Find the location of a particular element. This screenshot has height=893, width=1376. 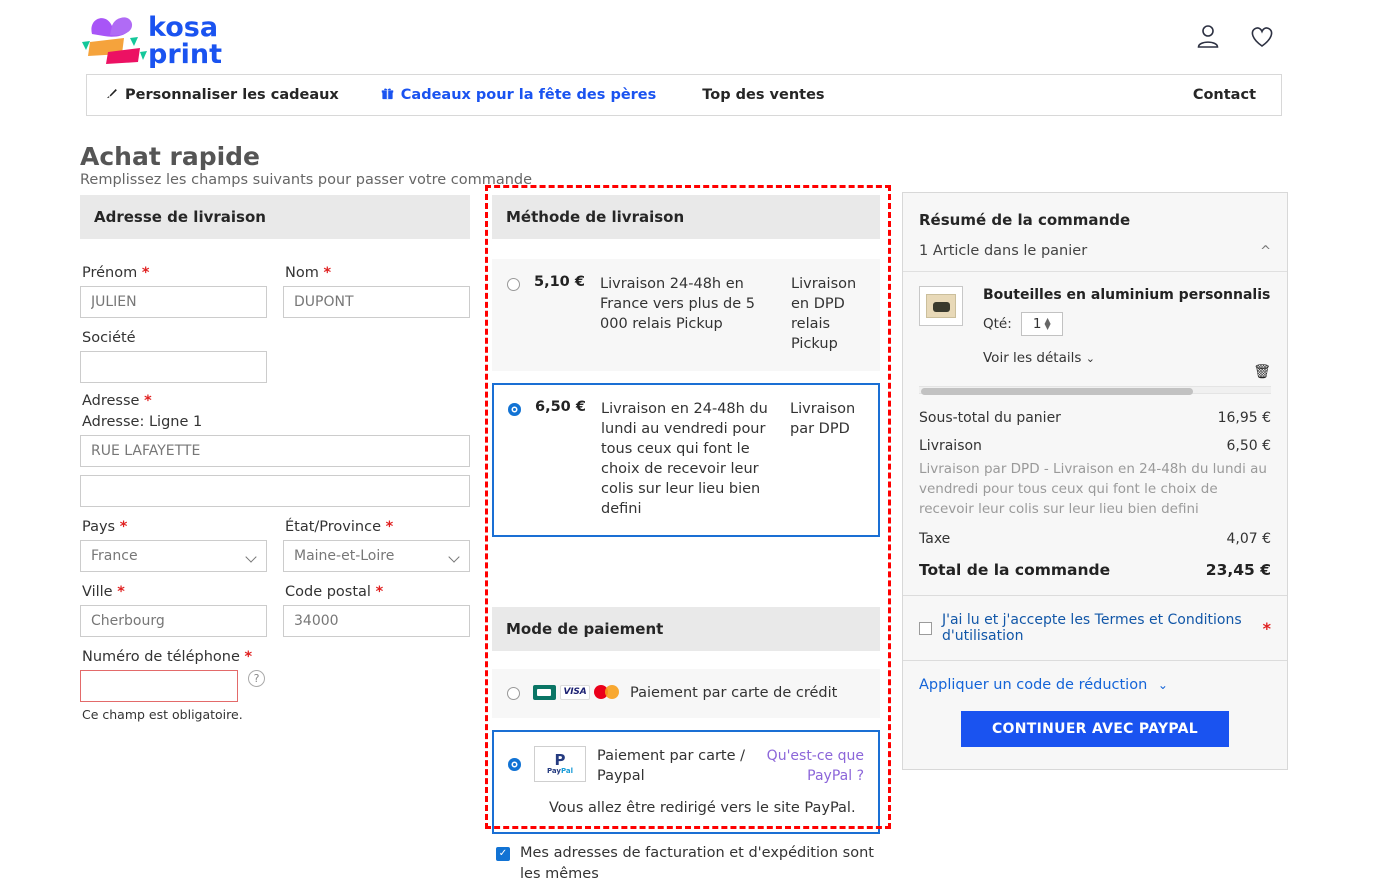

nav-item-top-des-ventes: Top des ventes is located at coordinates (763, 95).